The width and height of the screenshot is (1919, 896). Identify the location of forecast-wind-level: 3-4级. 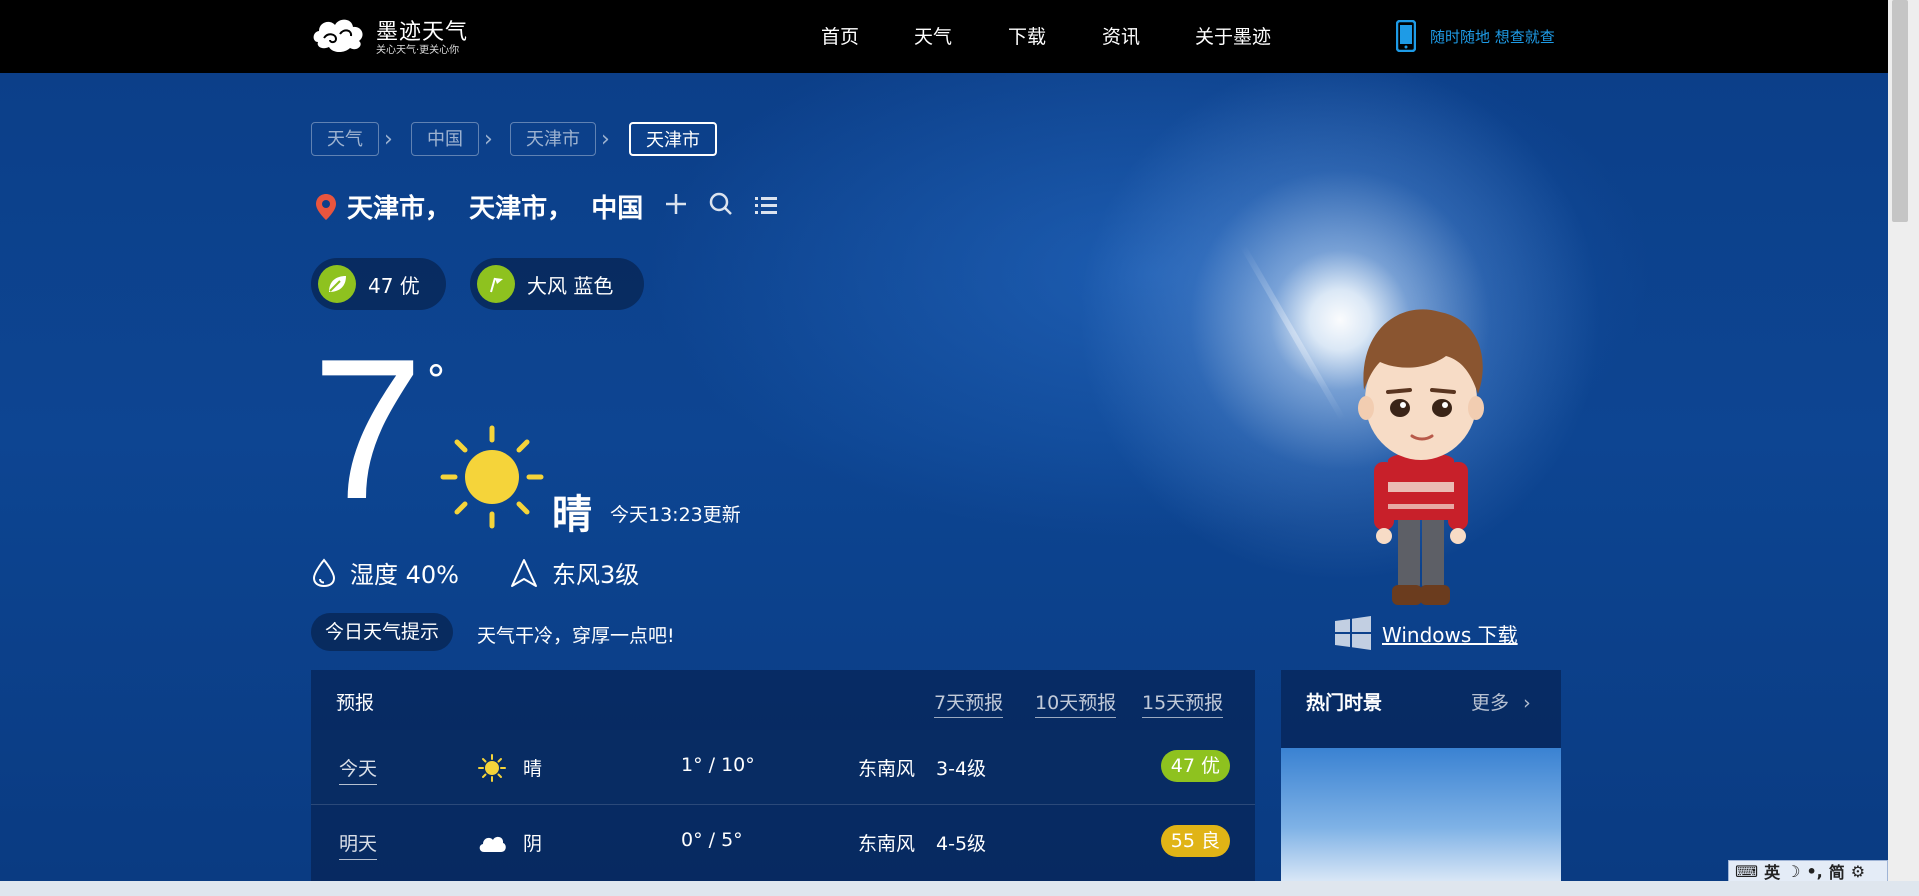
(961, 769).